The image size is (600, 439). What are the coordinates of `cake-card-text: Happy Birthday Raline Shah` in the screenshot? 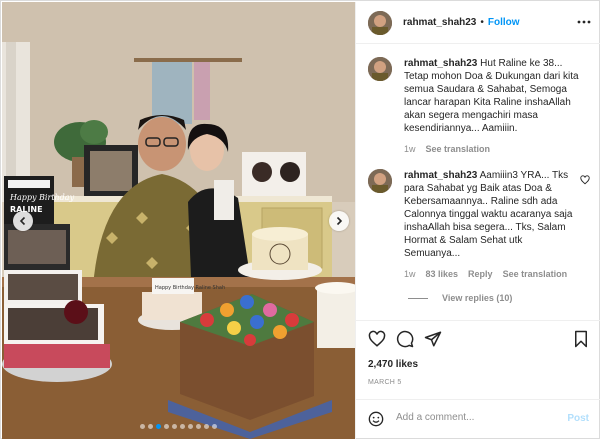 It's located at (190, 288).